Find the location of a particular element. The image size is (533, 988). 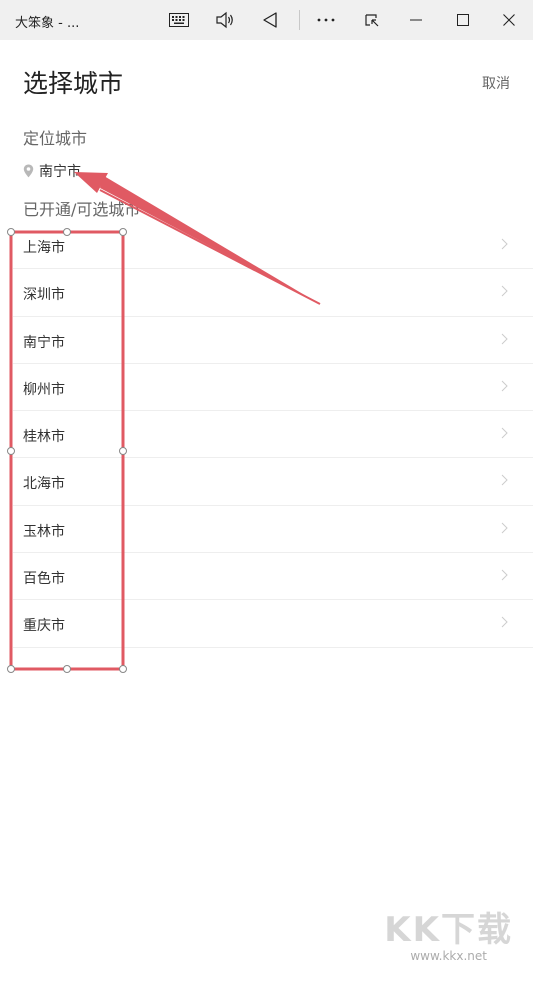

minimize-icon is located at coordinates (416, 20).